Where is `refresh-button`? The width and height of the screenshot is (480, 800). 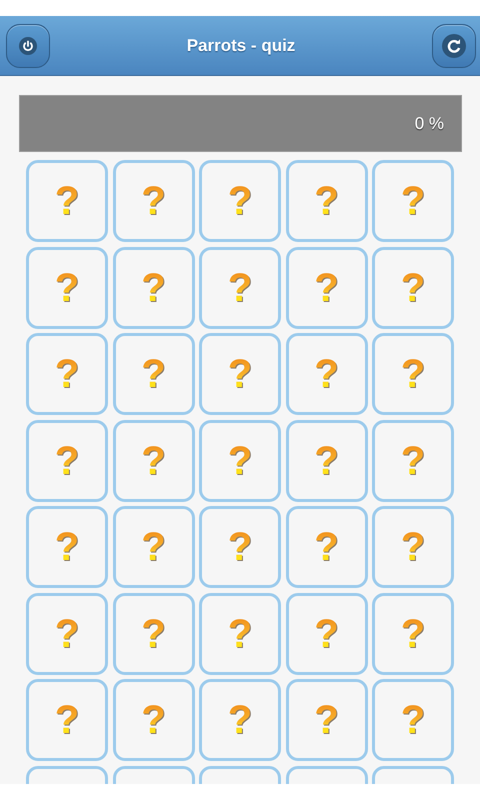
refresh-button is located at coordinates (454, 46).